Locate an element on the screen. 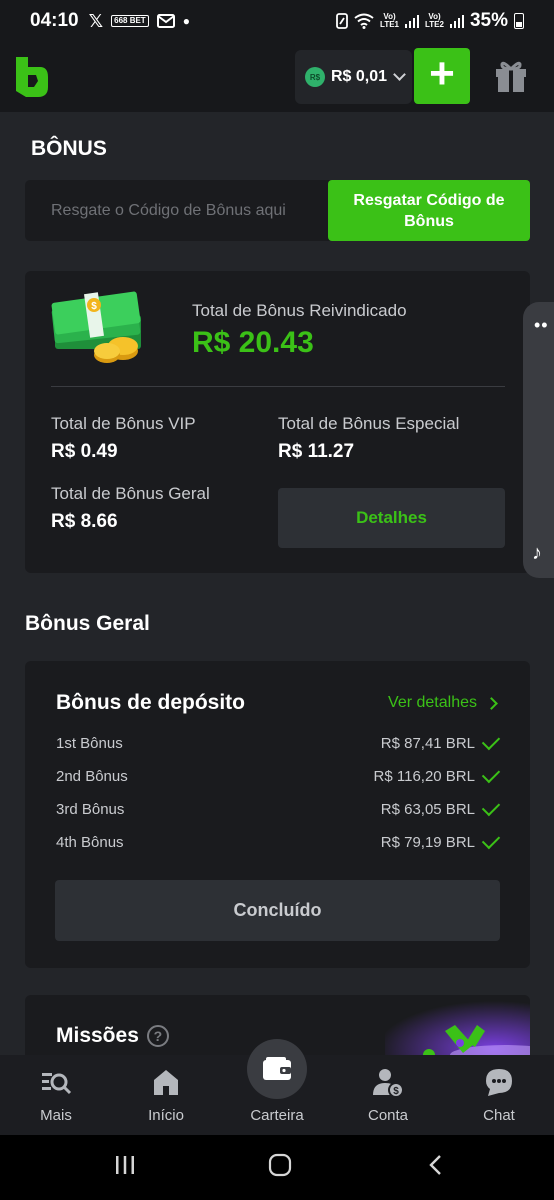 The width and height of the screenshot is (554, 1200). nav-home: Início is located at coordinates (166, 1095).